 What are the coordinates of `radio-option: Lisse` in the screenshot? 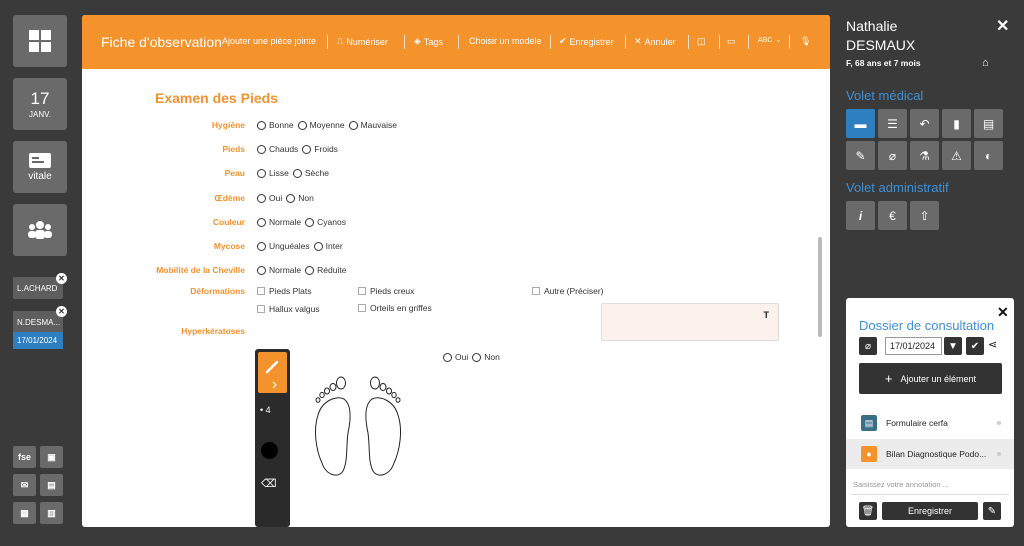 It's located at (273, 173).